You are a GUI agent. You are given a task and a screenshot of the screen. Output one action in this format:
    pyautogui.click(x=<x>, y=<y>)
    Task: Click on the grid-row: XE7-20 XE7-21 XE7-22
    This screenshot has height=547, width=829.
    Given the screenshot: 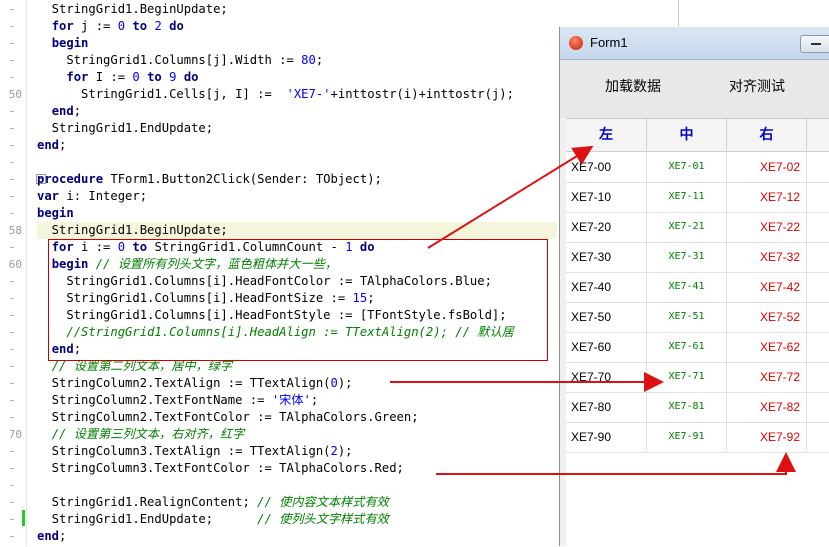 What is the action you would take?
    pyautogui.click(x=697, y=227)
    